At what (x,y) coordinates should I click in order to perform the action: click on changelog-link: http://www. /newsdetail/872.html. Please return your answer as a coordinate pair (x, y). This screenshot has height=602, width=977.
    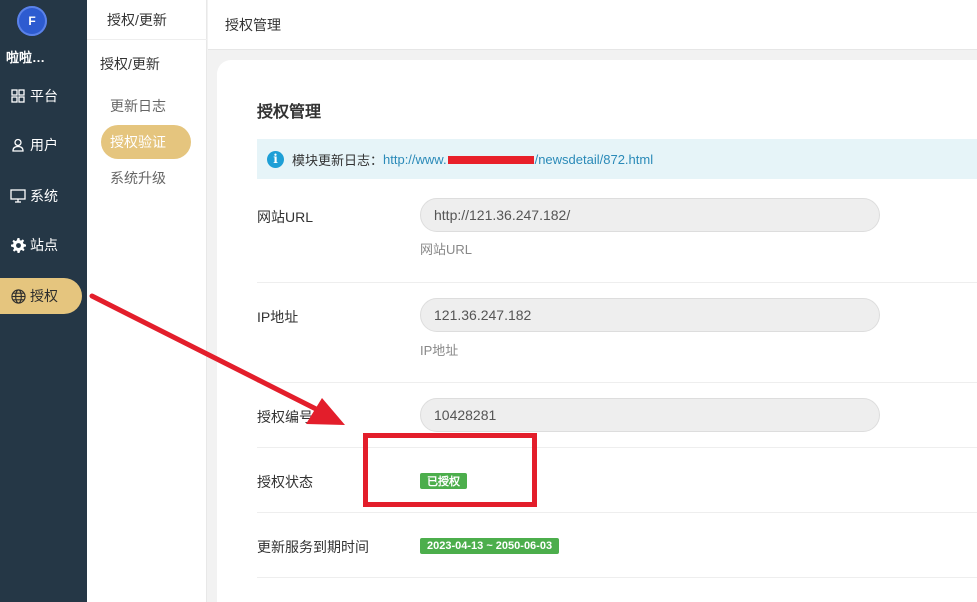
    Looking at the image, I should click on (518, 159).